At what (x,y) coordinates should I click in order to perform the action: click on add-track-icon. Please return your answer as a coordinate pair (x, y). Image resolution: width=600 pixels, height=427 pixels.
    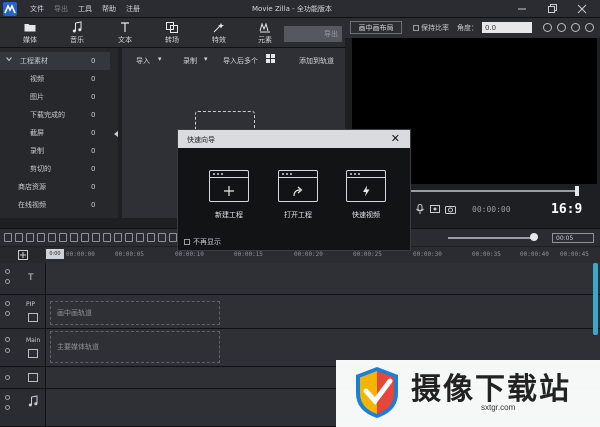
    Looking at the image, I should click on (23, 256).